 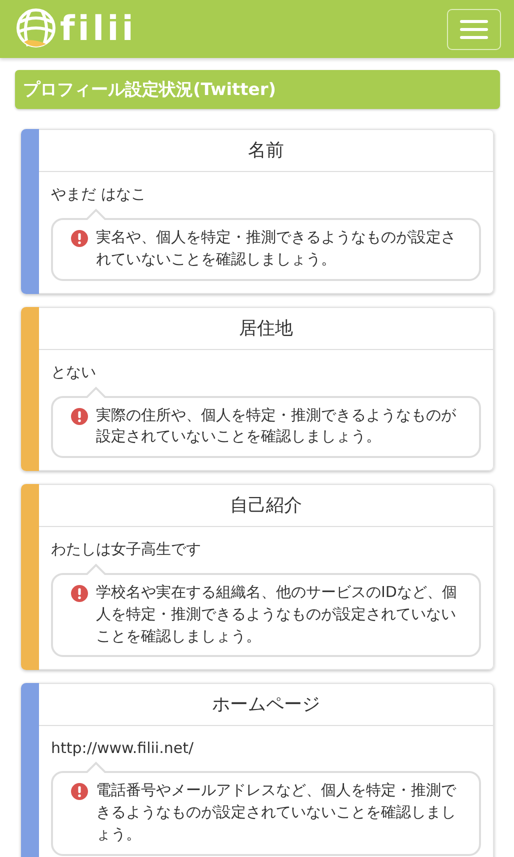 I want to click on warning-text: 電話番号やメールアドレスなど、個人を特定・推測できるようなものが設定されていないことを確認しましょう。, so click(x=277, y=812).